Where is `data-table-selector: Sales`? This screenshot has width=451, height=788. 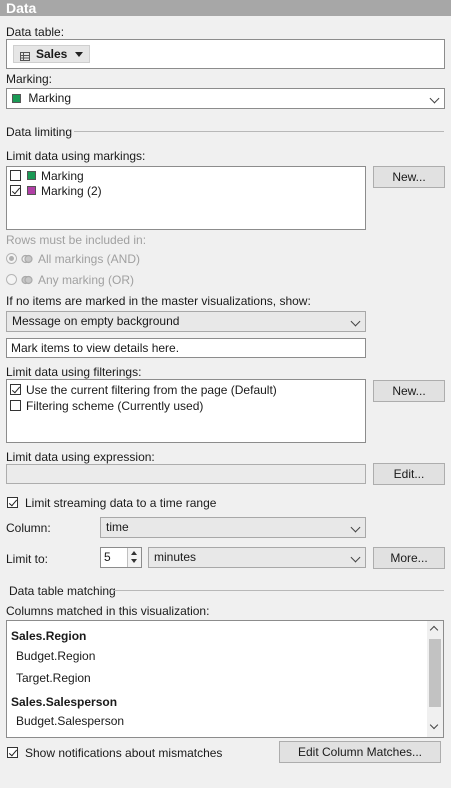 data-table-selector: Sales is located at coordinates (52, 54).